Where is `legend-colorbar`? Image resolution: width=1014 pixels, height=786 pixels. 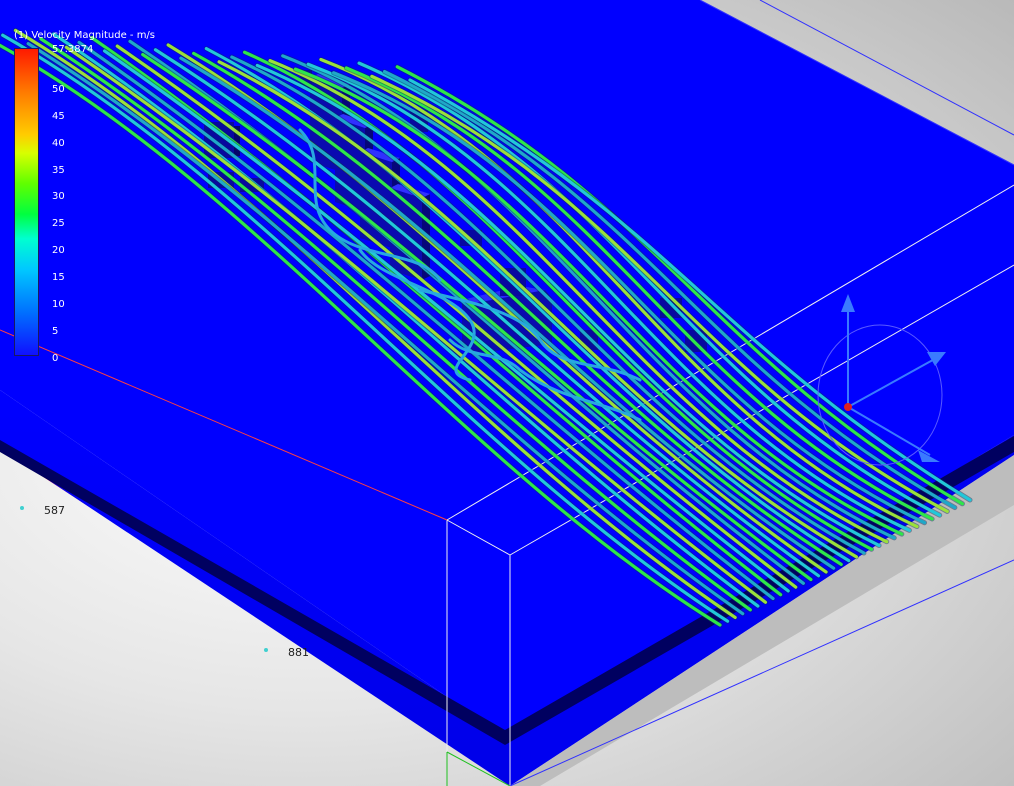 legend-colorbar is located at coordinates (26, 202).